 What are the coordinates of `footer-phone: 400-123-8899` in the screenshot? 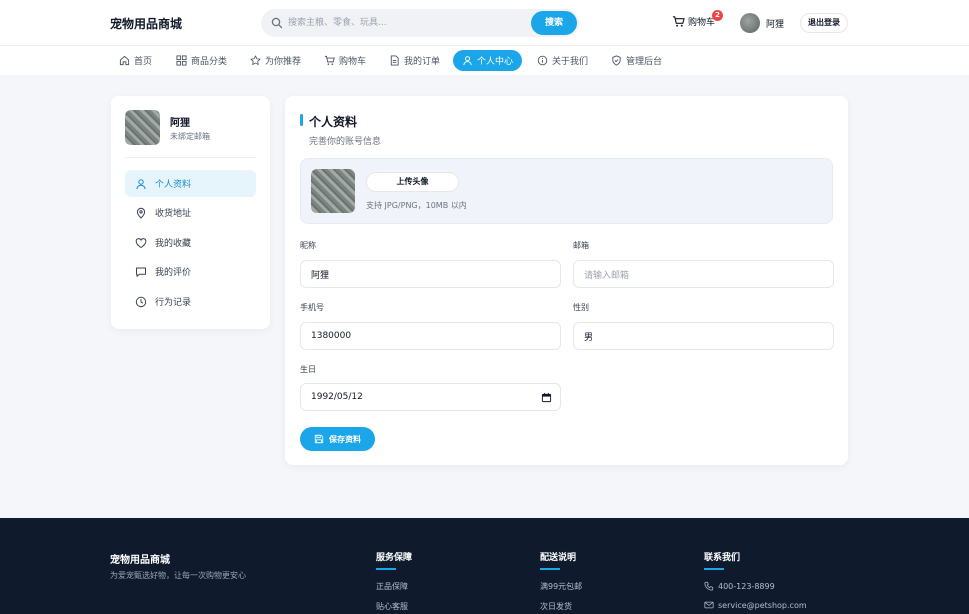 It's located at (755, 586).